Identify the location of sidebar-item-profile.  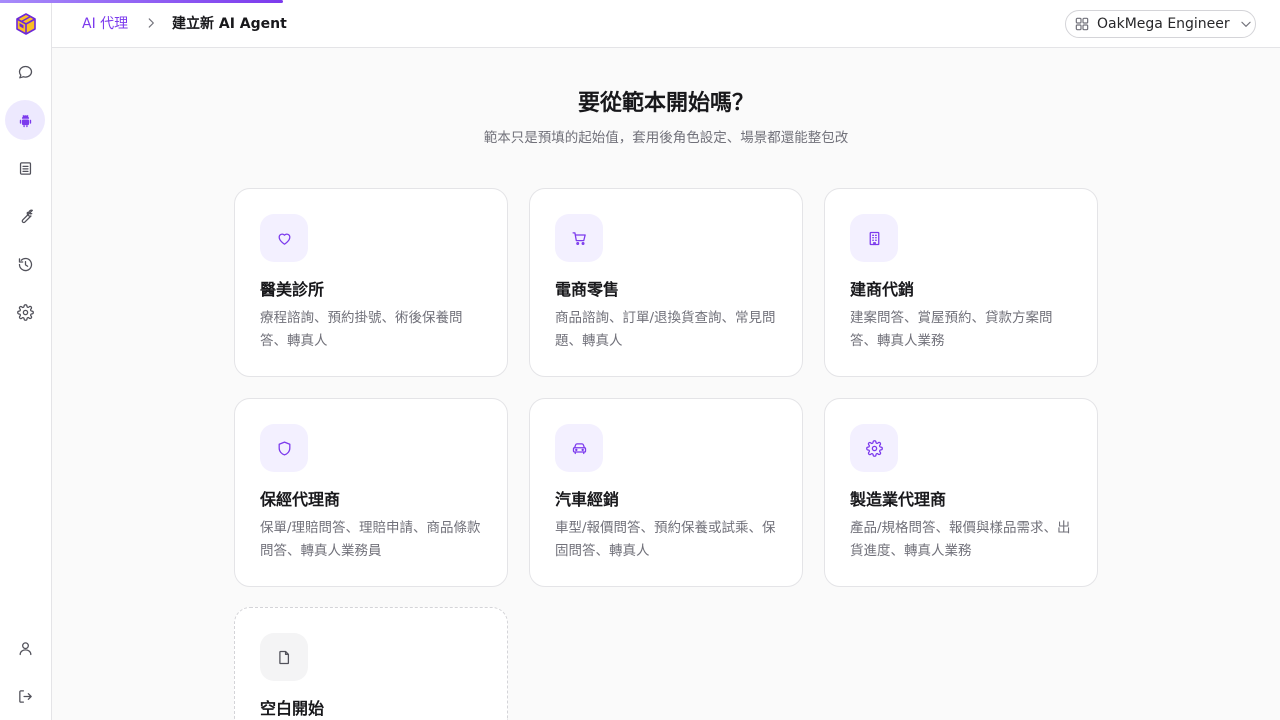
(25, 648).